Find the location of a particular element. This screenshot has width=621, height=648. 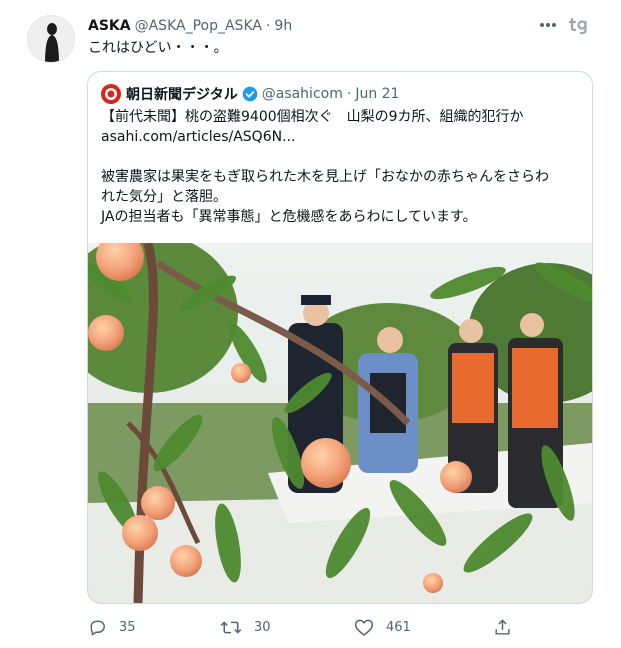

asahi-logo-icon is located at coordinates (111, 94).